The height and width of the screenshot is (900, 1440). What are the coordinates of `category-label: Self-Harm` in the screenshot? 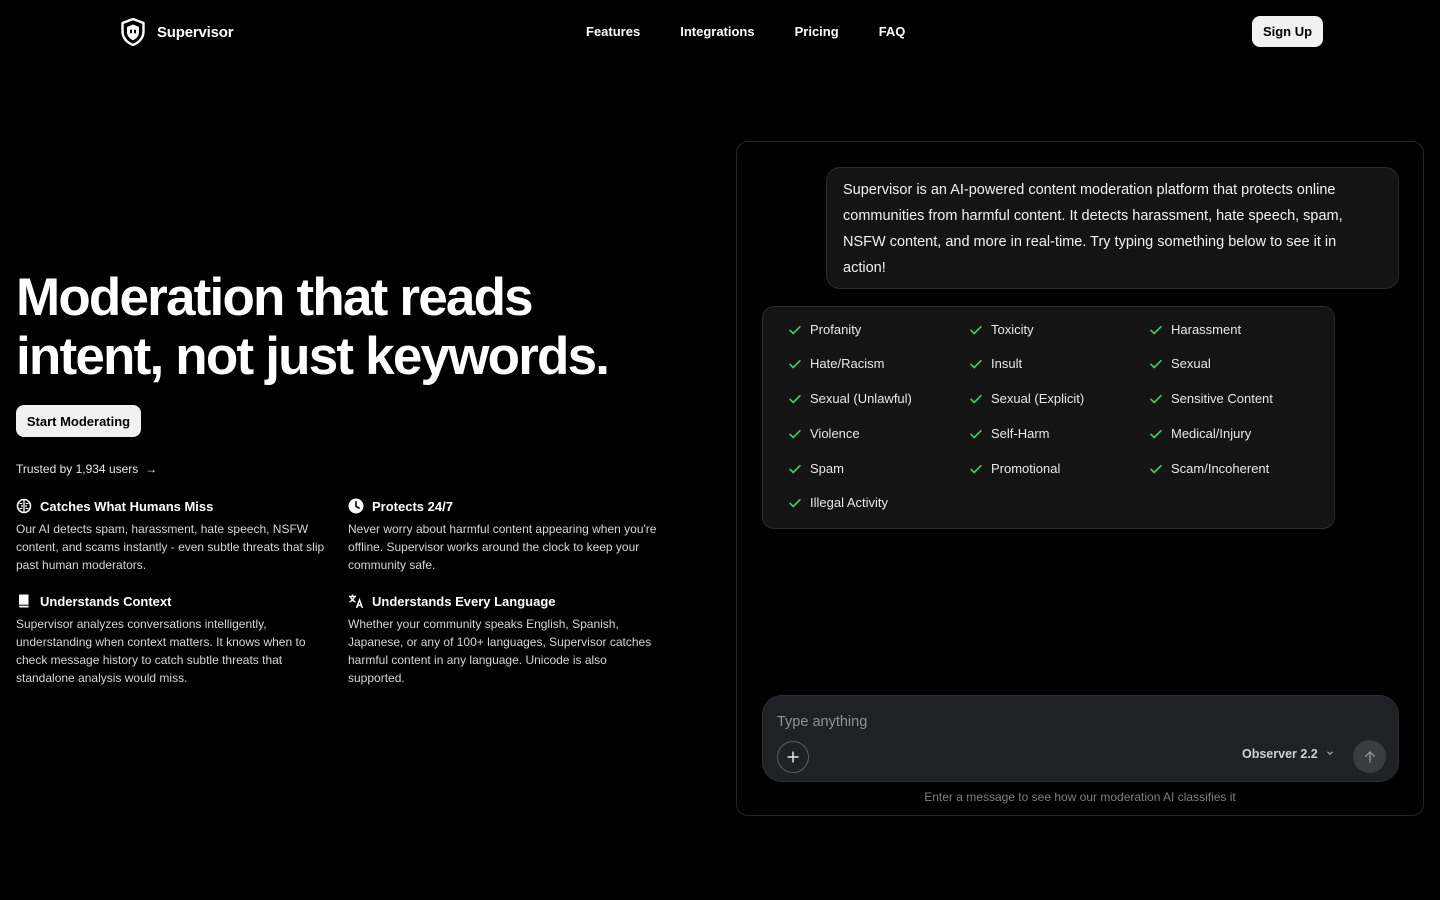 It's located at (1020, 433).